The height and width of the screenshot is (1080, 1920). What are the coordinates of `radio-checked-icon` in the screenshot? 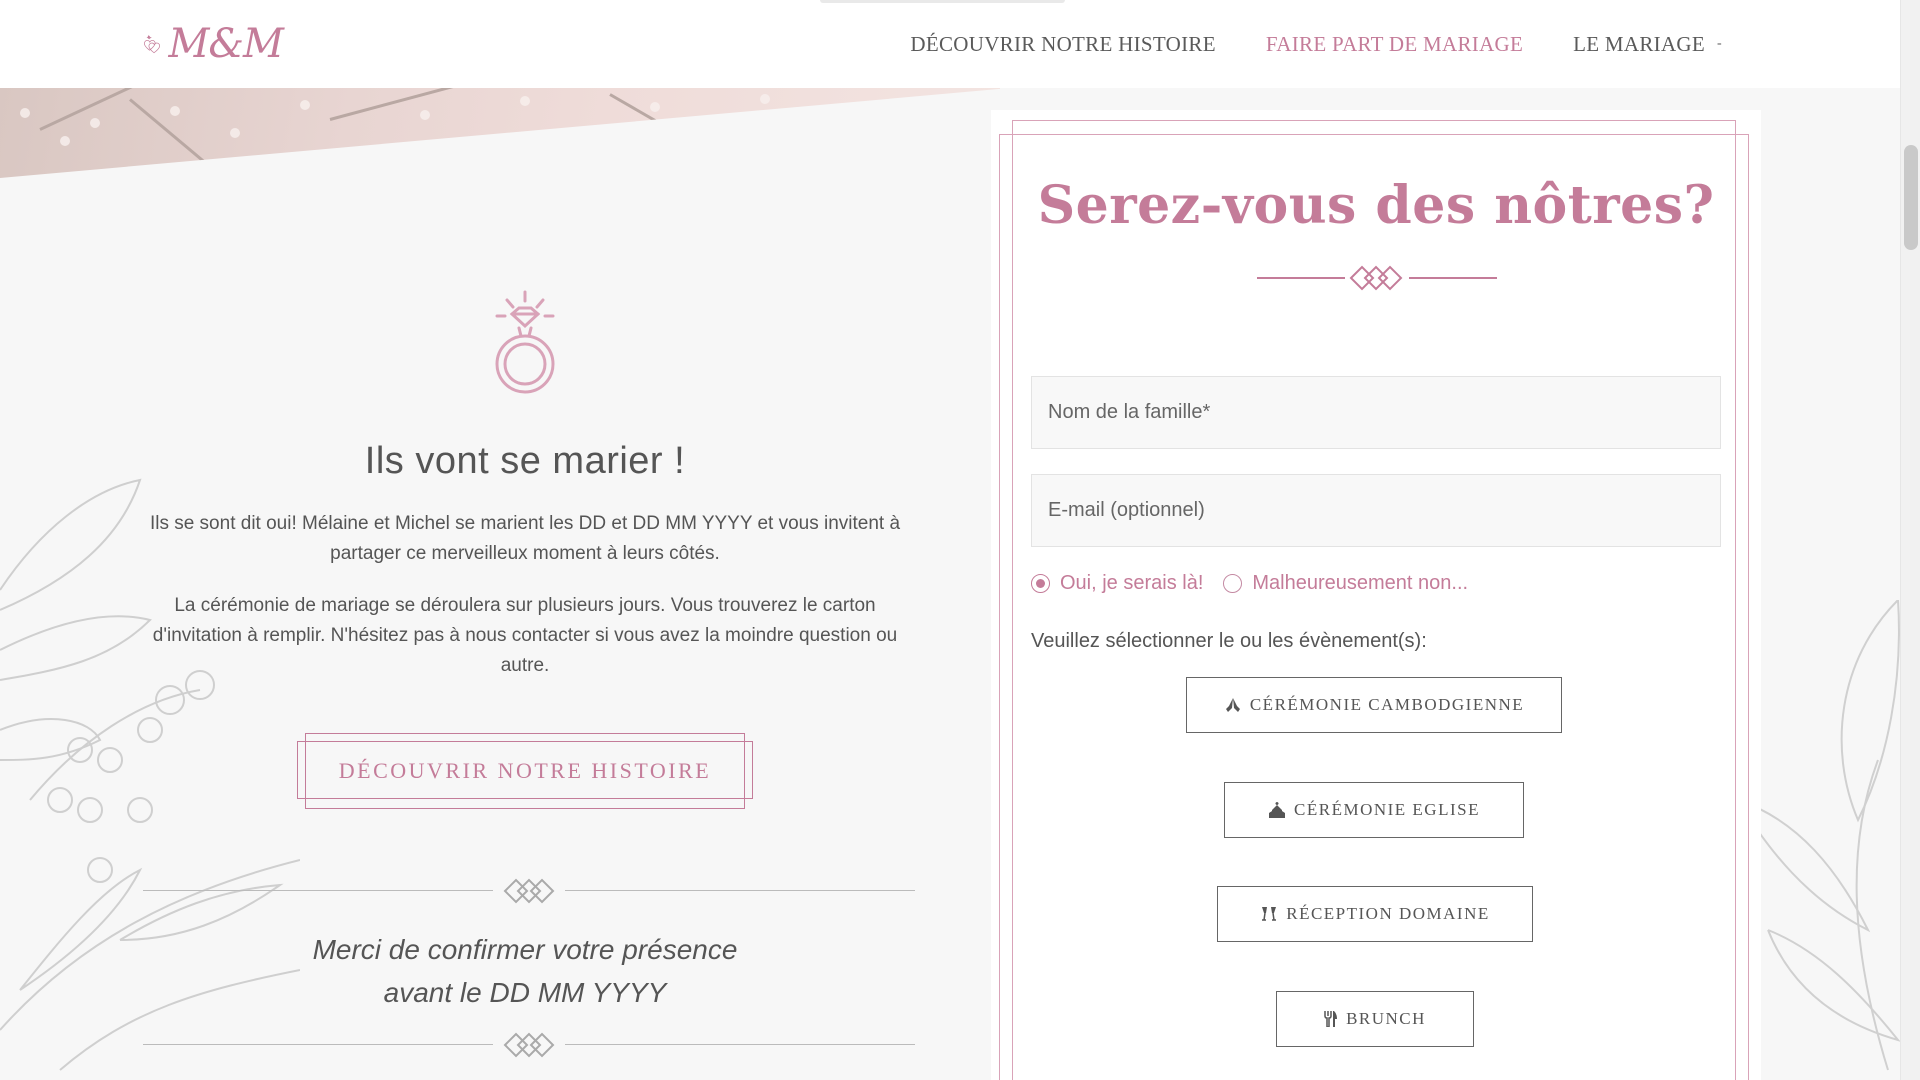 It's located at (1040, 583).